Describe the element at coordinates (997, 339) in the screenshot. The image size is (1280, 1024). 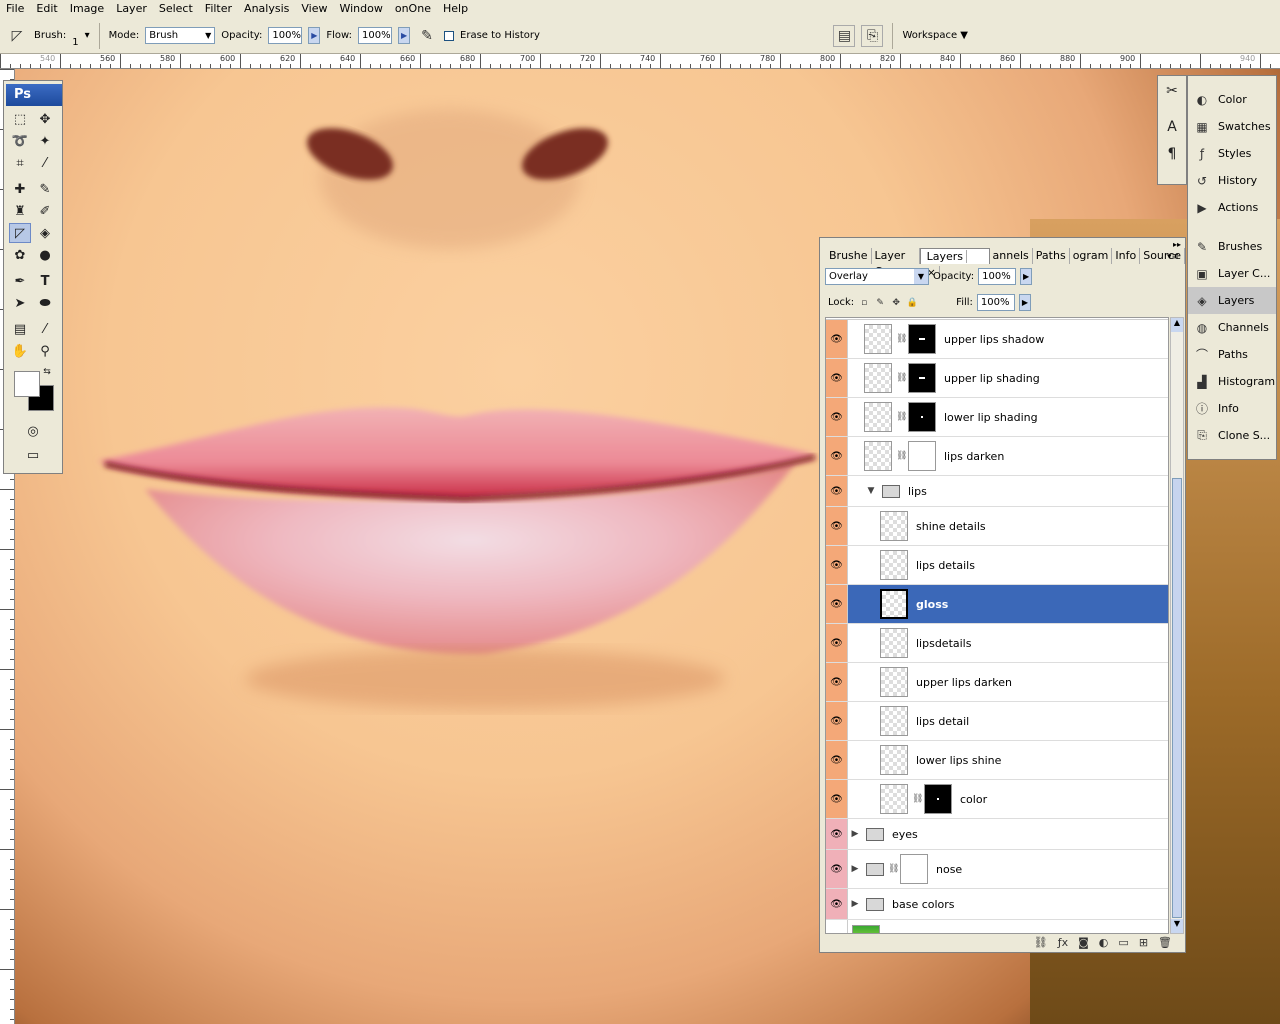
I see `layer-row: 👁 ⛓ upper lips shadow` at that location.